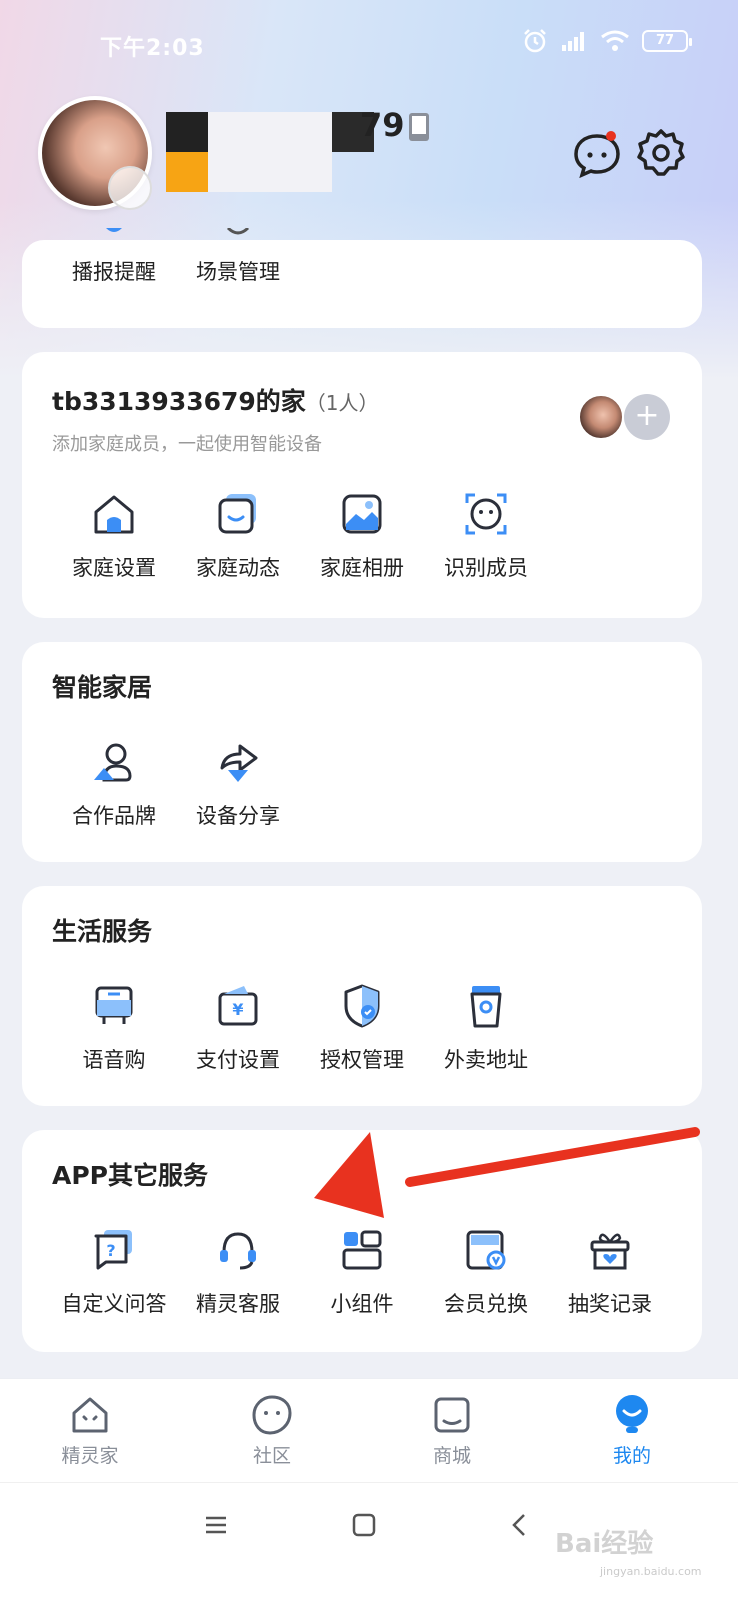  What do you see at coordinates (486, 1304) in the screenshot?
I see `grid-item-label: 会员兑换` at bounding box center [486, 1304].